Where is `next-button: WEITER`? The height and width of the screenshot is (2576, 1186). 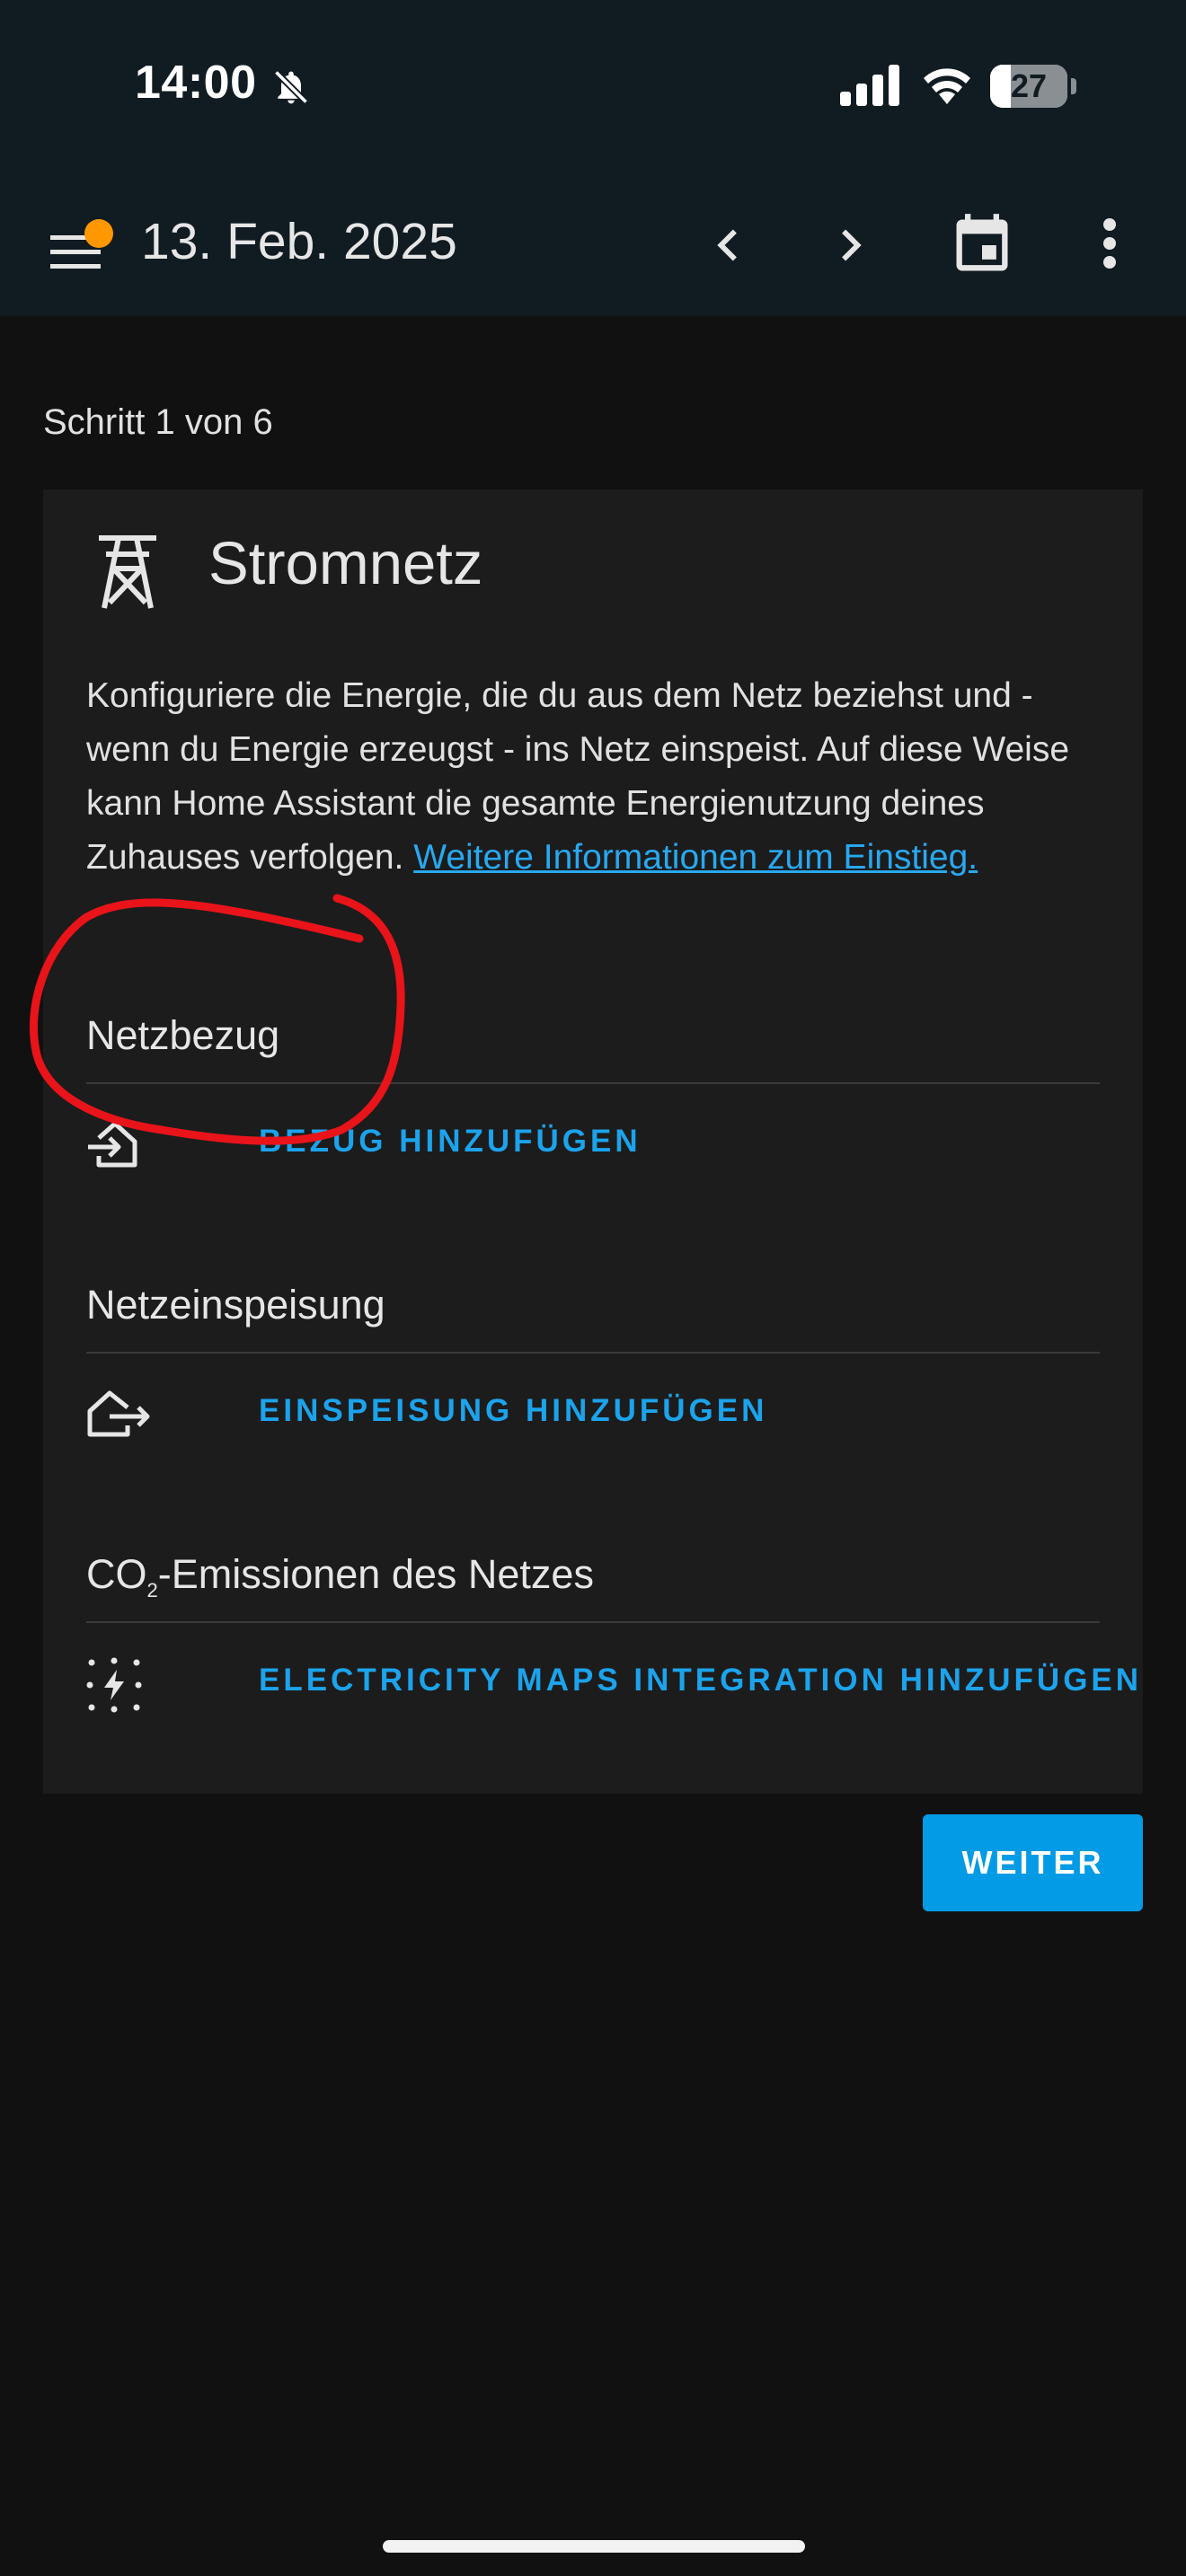 next-button: WEITER is located at coordinates (1033, 1862).